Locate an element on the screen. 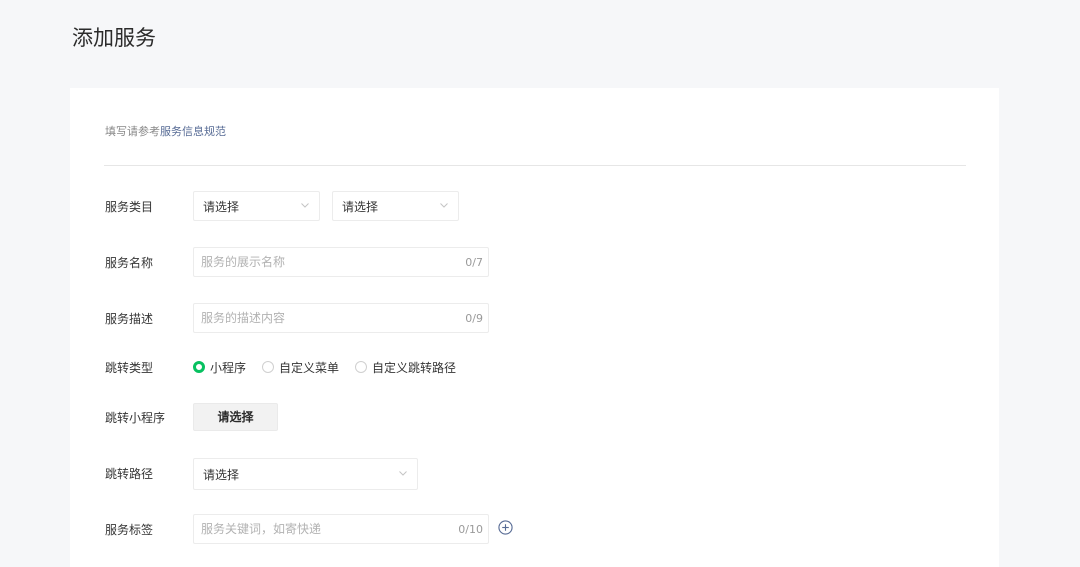 This screenshot has width=1080, height=567. service-name-placeholder: 服务的展示名称 is located at coordinates (243, 262).